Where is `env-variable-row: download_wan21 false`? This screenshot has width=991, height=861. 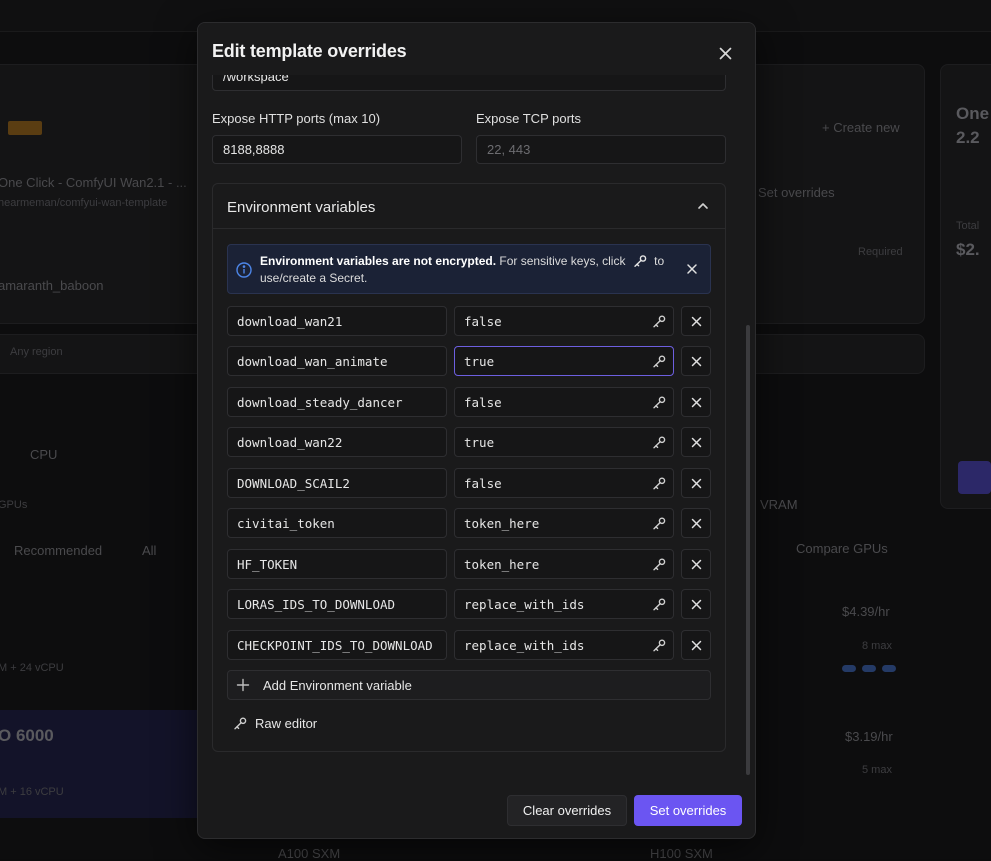
env-variable-row: download_wan21 false is located at coordinates (469, 321).